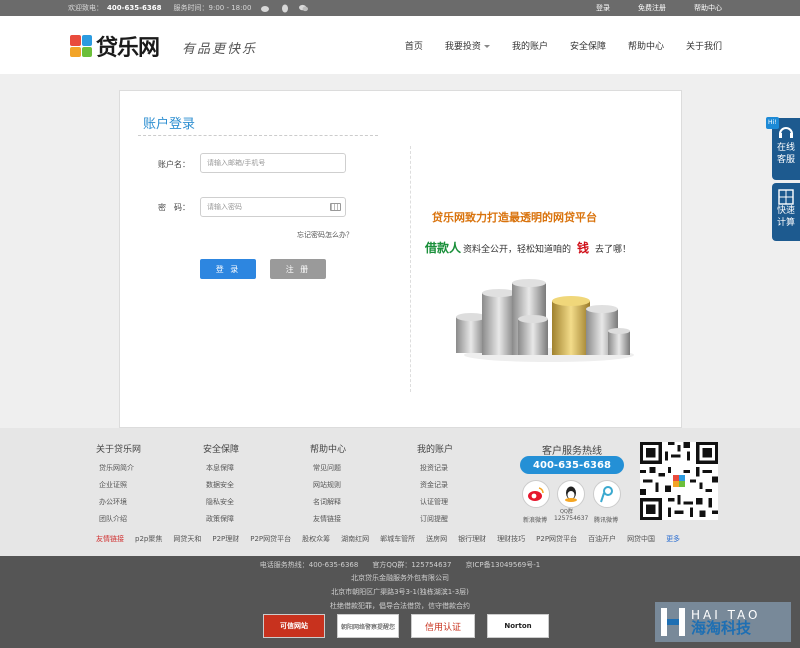  I want to click on top-login-link: 登录, so click(603, 8).